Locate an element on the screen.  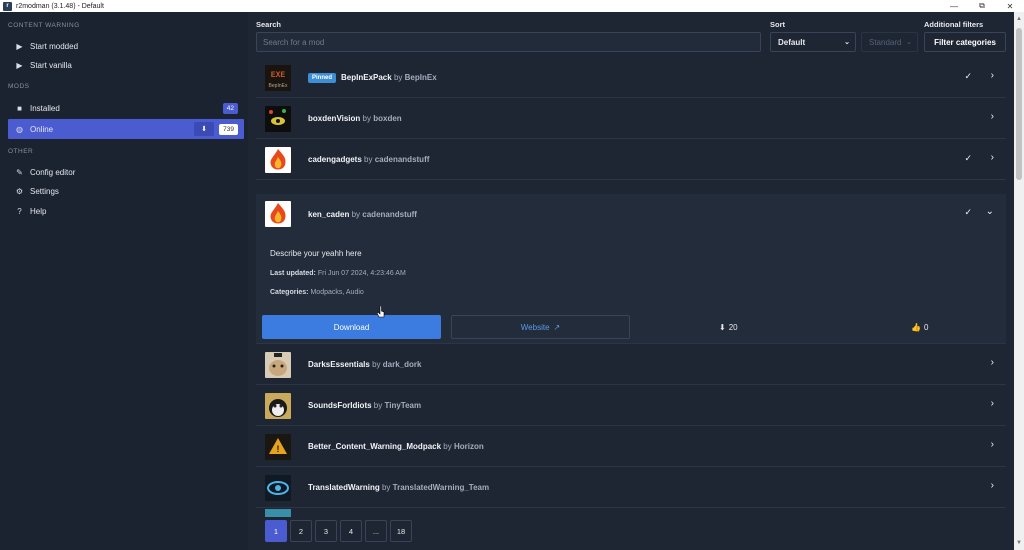
likes-count: 👍 0 is located at coordinates (919, 327).